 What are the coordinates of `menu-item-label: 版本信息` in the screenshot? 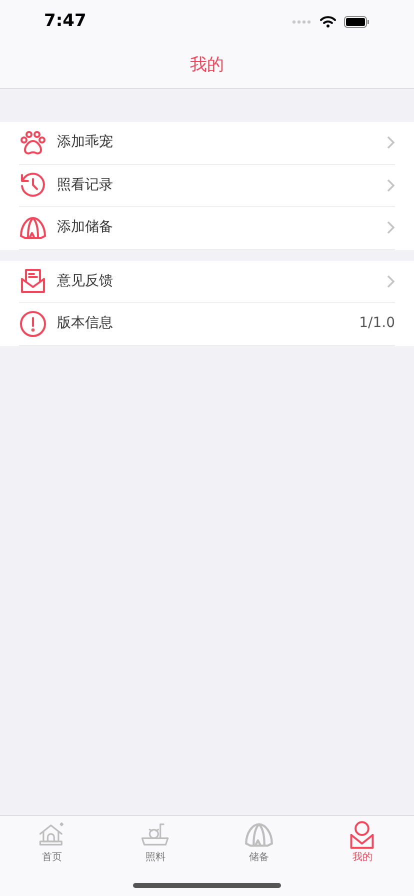 It's located at (203, 323).